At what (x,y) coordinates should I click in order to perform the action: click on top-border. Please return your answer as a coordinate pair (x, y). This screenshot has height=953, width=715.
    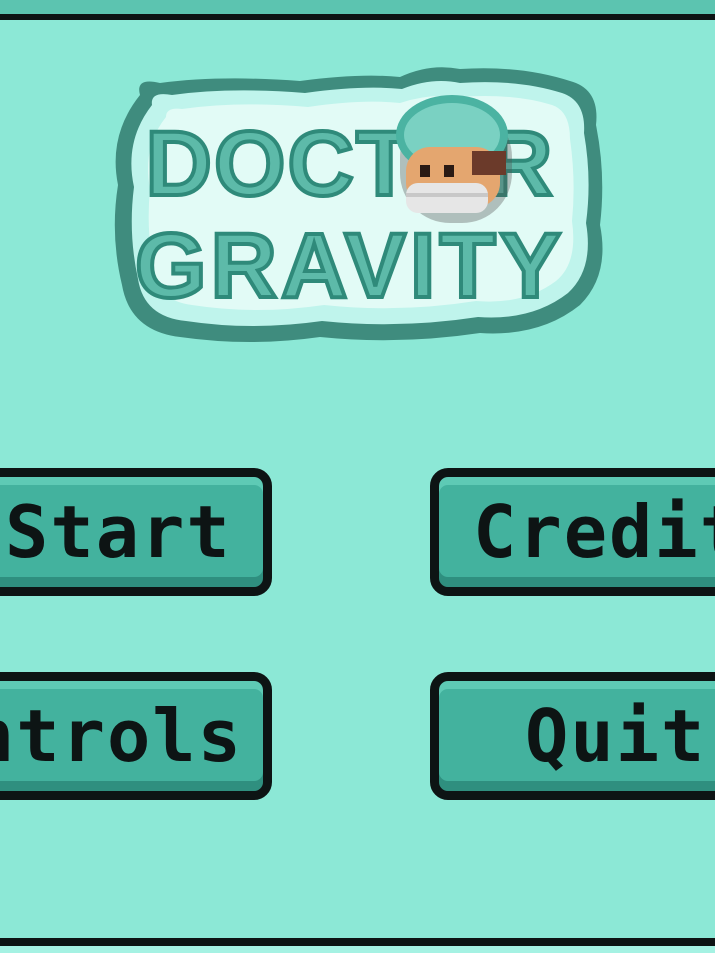
    Looking at the image, I should click on (357, 10).